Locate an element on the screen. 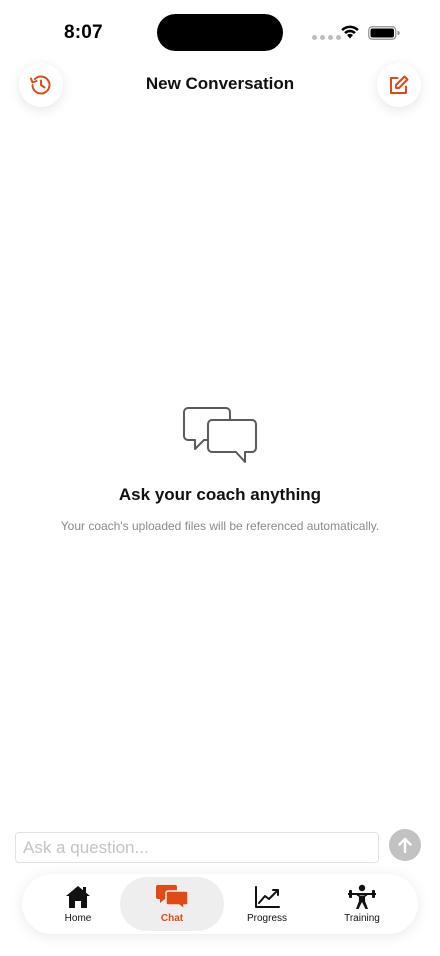 The width and height of the screenshot is (440, 956). new-conversation-button is located at coordinates (399, 85).